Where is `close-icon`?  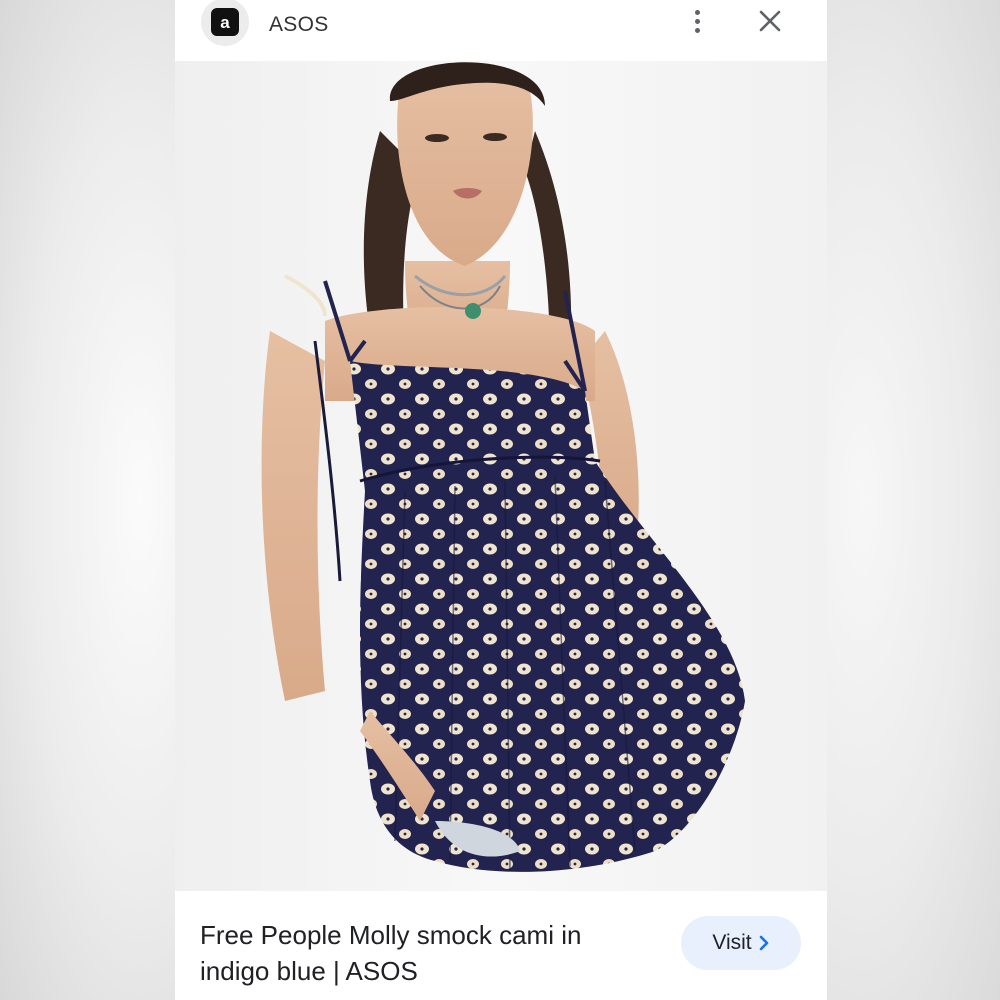
close-icon is located at coordinates (770, 21).